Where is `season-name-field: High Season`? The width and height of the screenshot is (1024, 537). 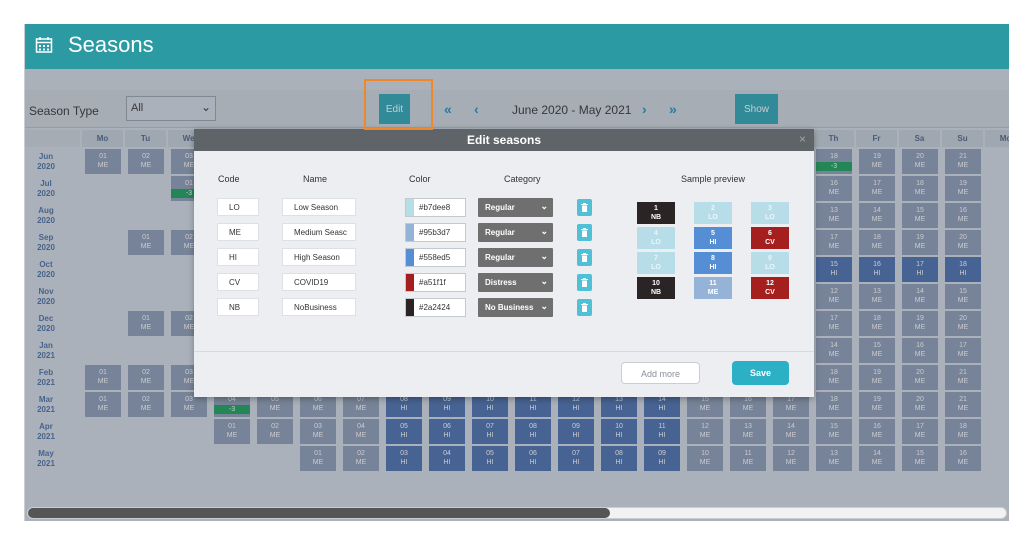 season-name-field: High Season is located at coordinates (319, 257).